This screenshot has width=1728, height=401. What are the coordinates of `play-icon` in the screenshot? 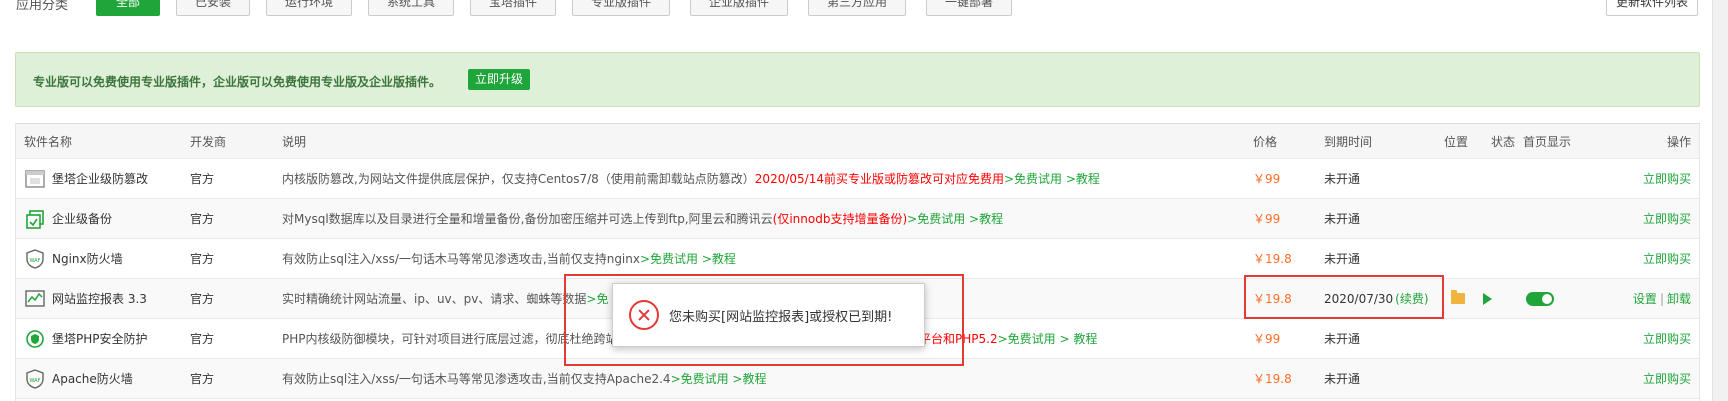 It's located at (1487, 298).